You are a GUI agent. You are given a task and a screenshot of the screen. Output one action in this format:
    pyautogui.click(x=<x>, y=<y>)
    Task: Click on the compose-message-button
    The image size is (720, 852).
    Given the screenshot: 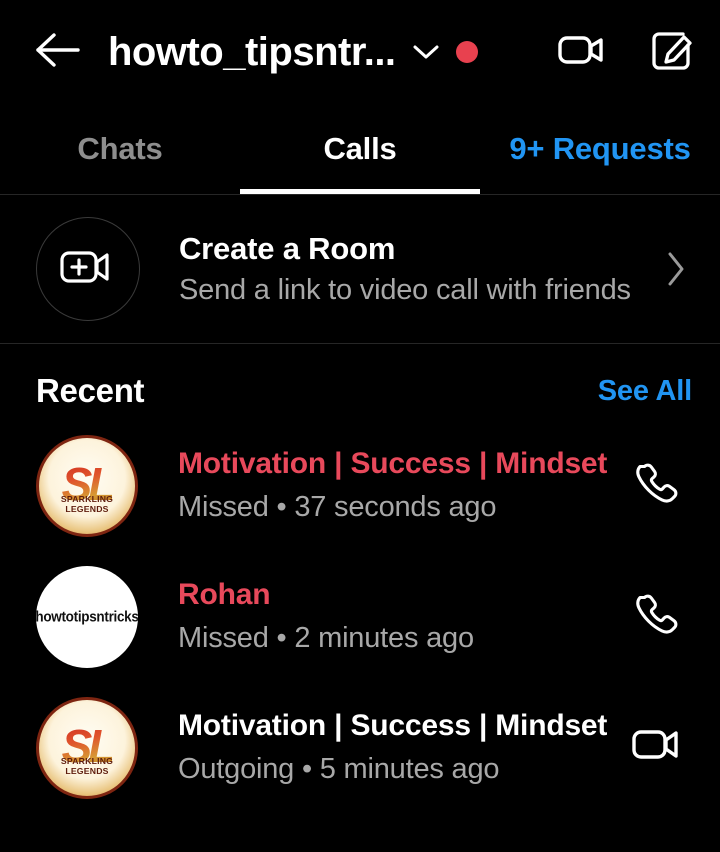 What is the action you would take?
    pyautogui.click(x=672, y=52)
    